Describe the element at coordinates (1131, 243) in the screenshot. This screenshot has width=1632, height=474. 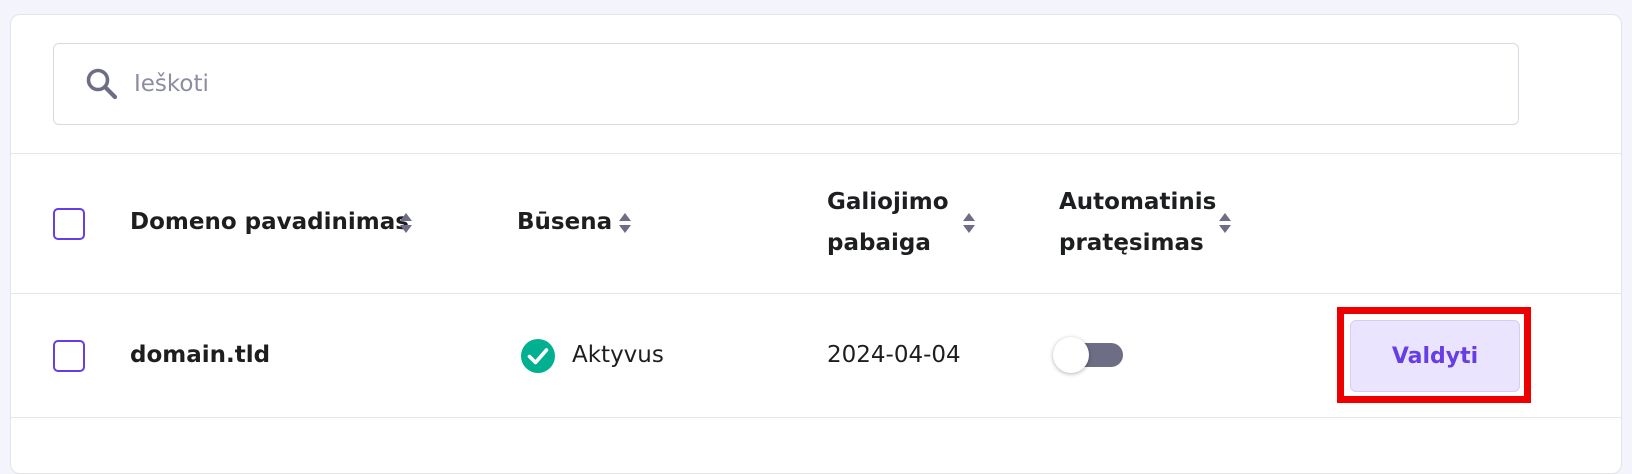
I see `column-header-auto-renew-line2: pratęsimas` at that location.